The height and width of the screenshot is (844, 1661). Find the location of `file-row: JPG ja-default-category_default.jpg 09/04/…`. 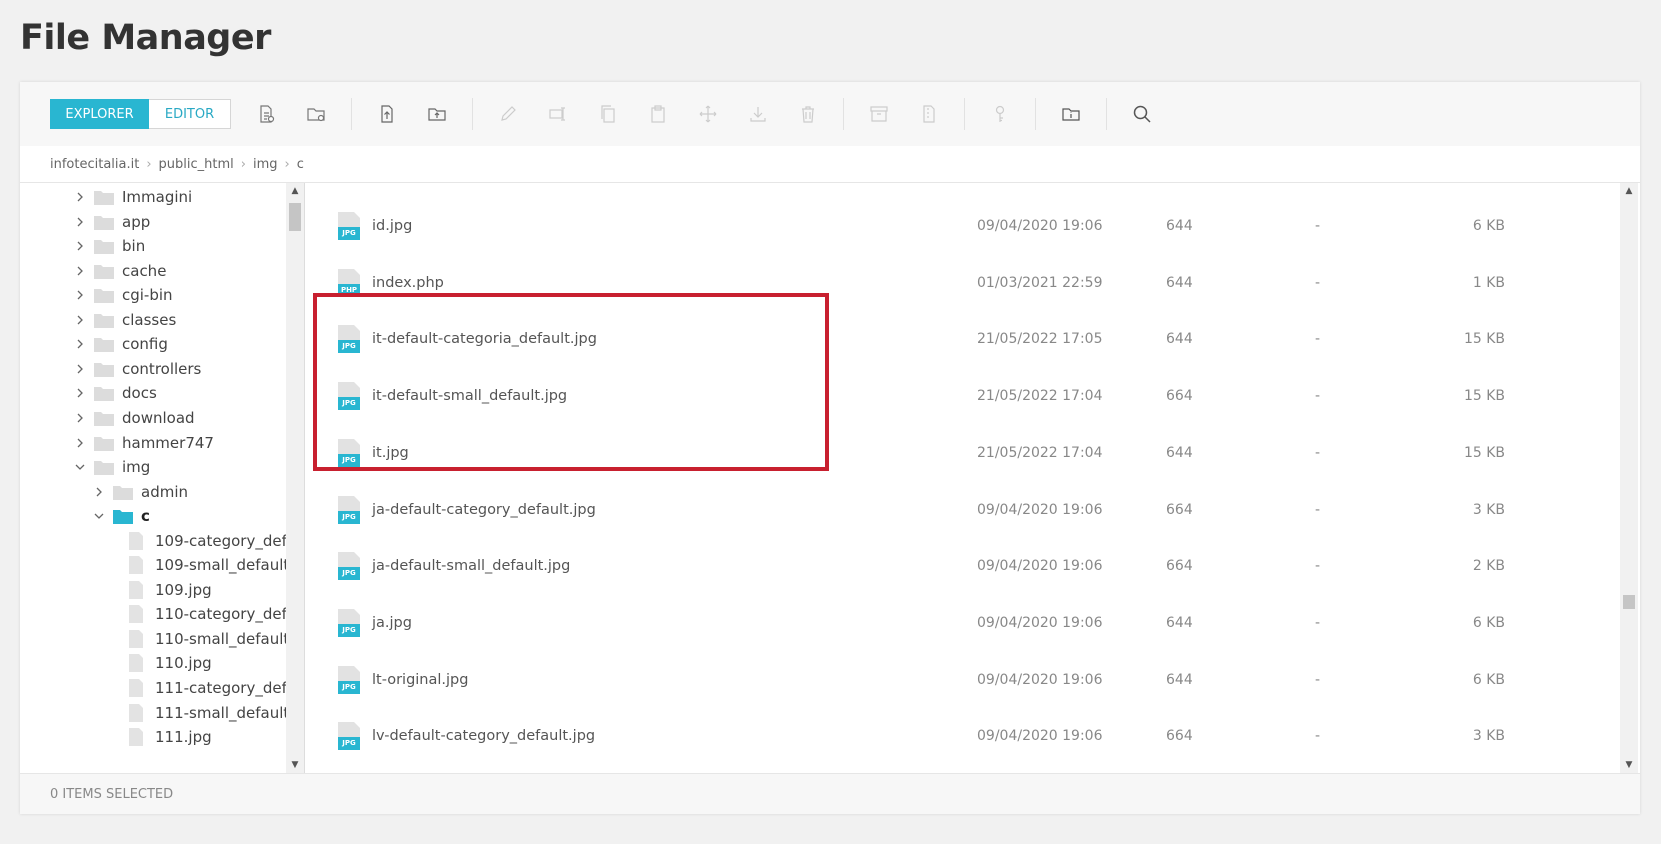

file-row: JPG ja-default-category_default.jpg 09/04/… is located at coordinates (962, 510).